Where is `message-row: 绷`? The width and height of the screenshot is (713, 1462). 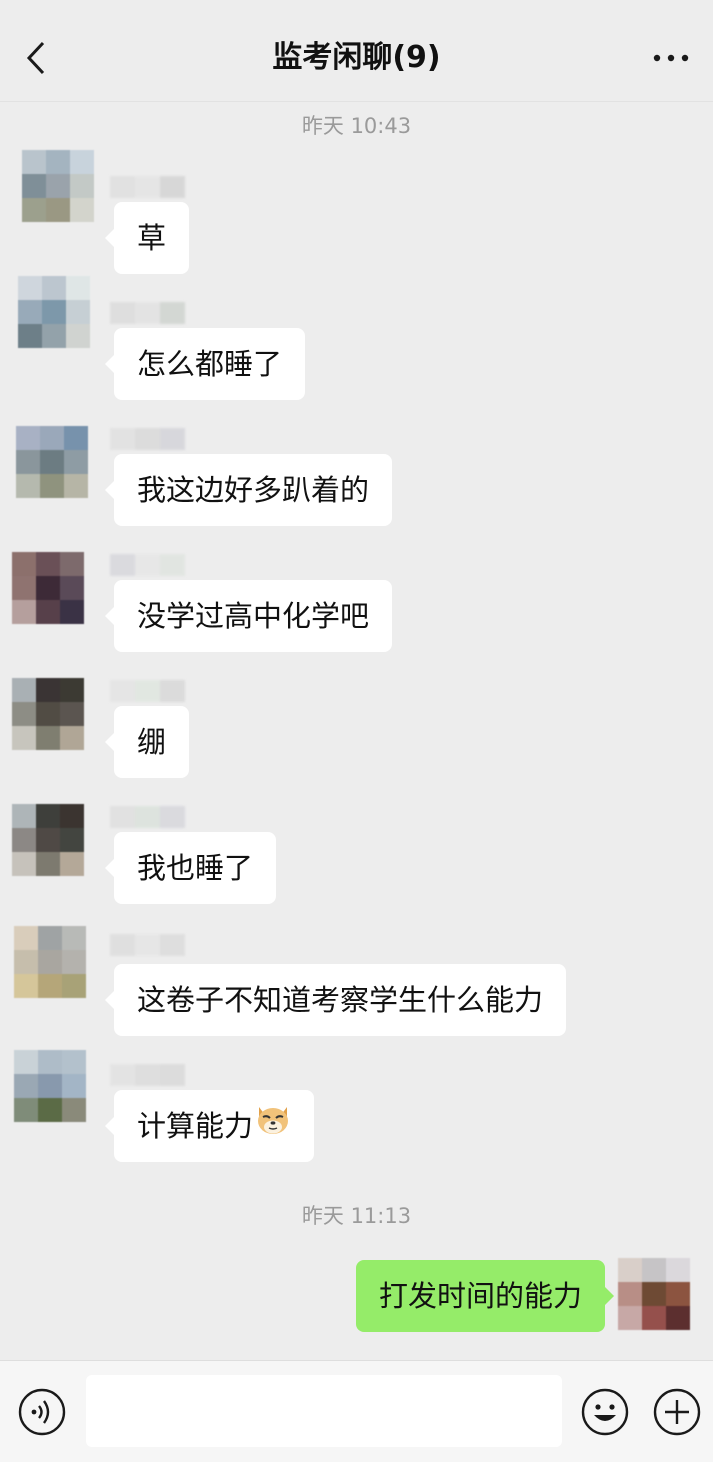 message-row: 绷 is located at coordinates (356, 716).